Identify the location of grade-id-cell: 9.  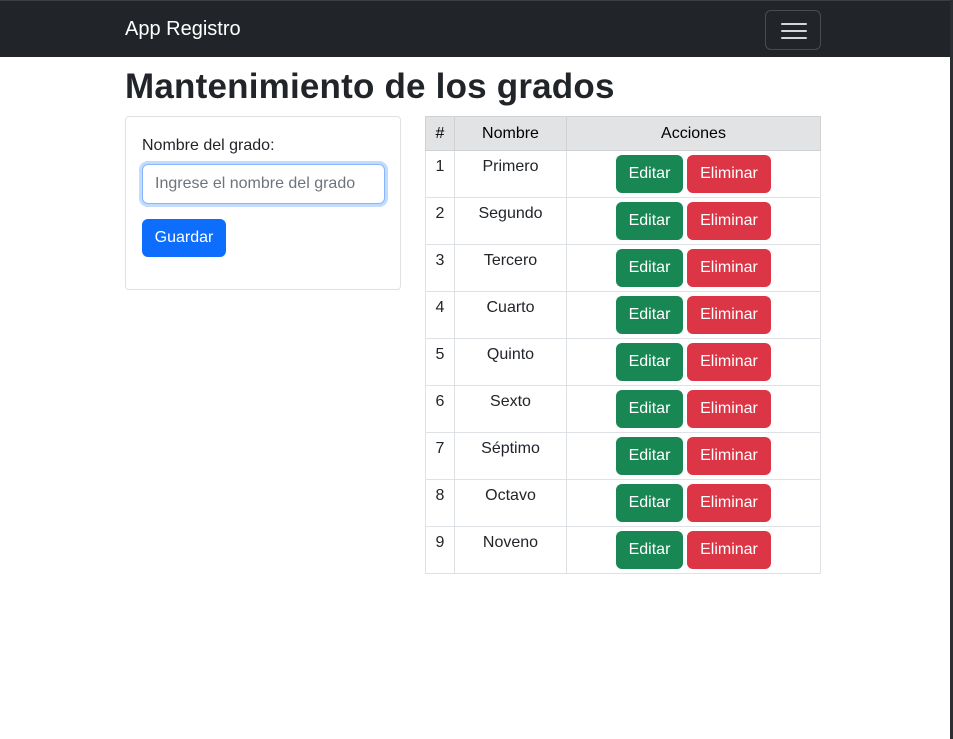
(440, 550).